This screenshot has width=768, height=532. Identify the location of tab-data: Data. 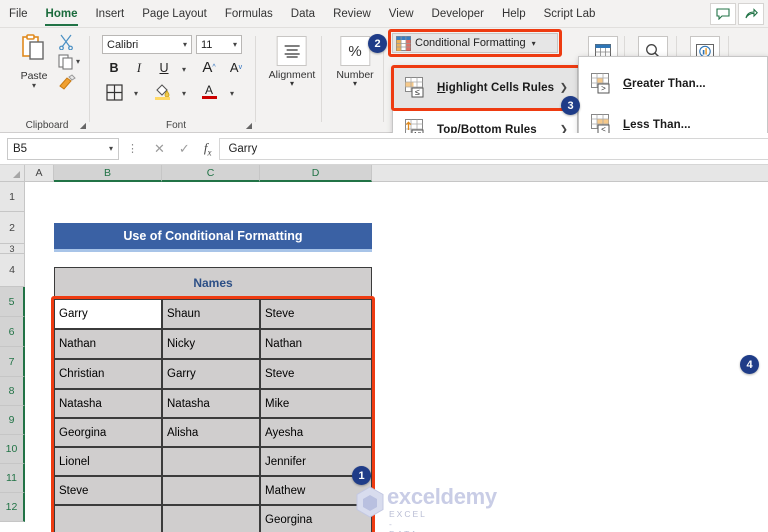
(303, 14).